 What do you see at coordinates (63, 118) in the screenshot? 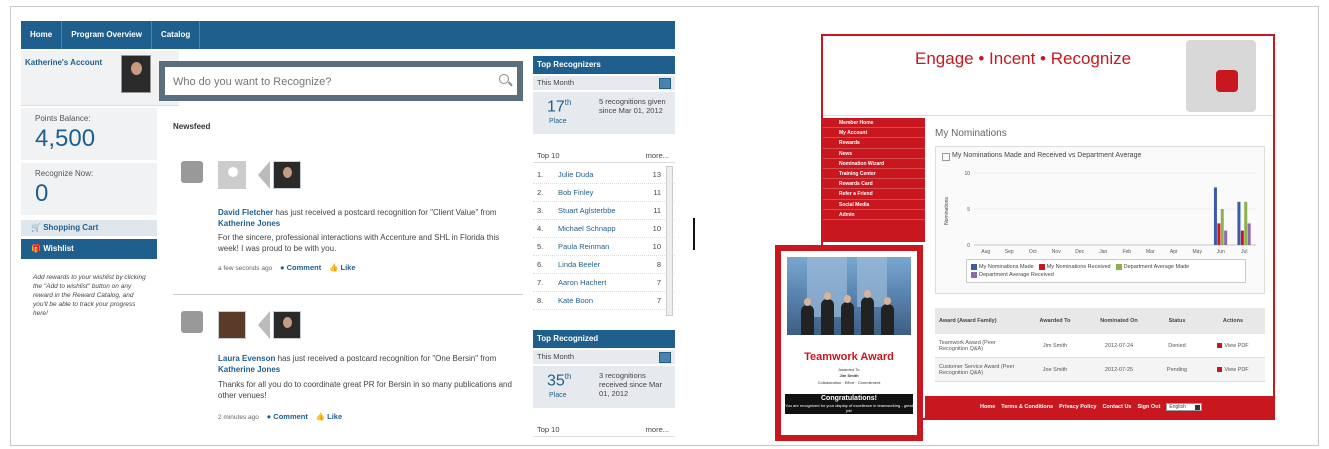
I see `points-balance-label: Points Balance:` at bounding box center [63, 118].